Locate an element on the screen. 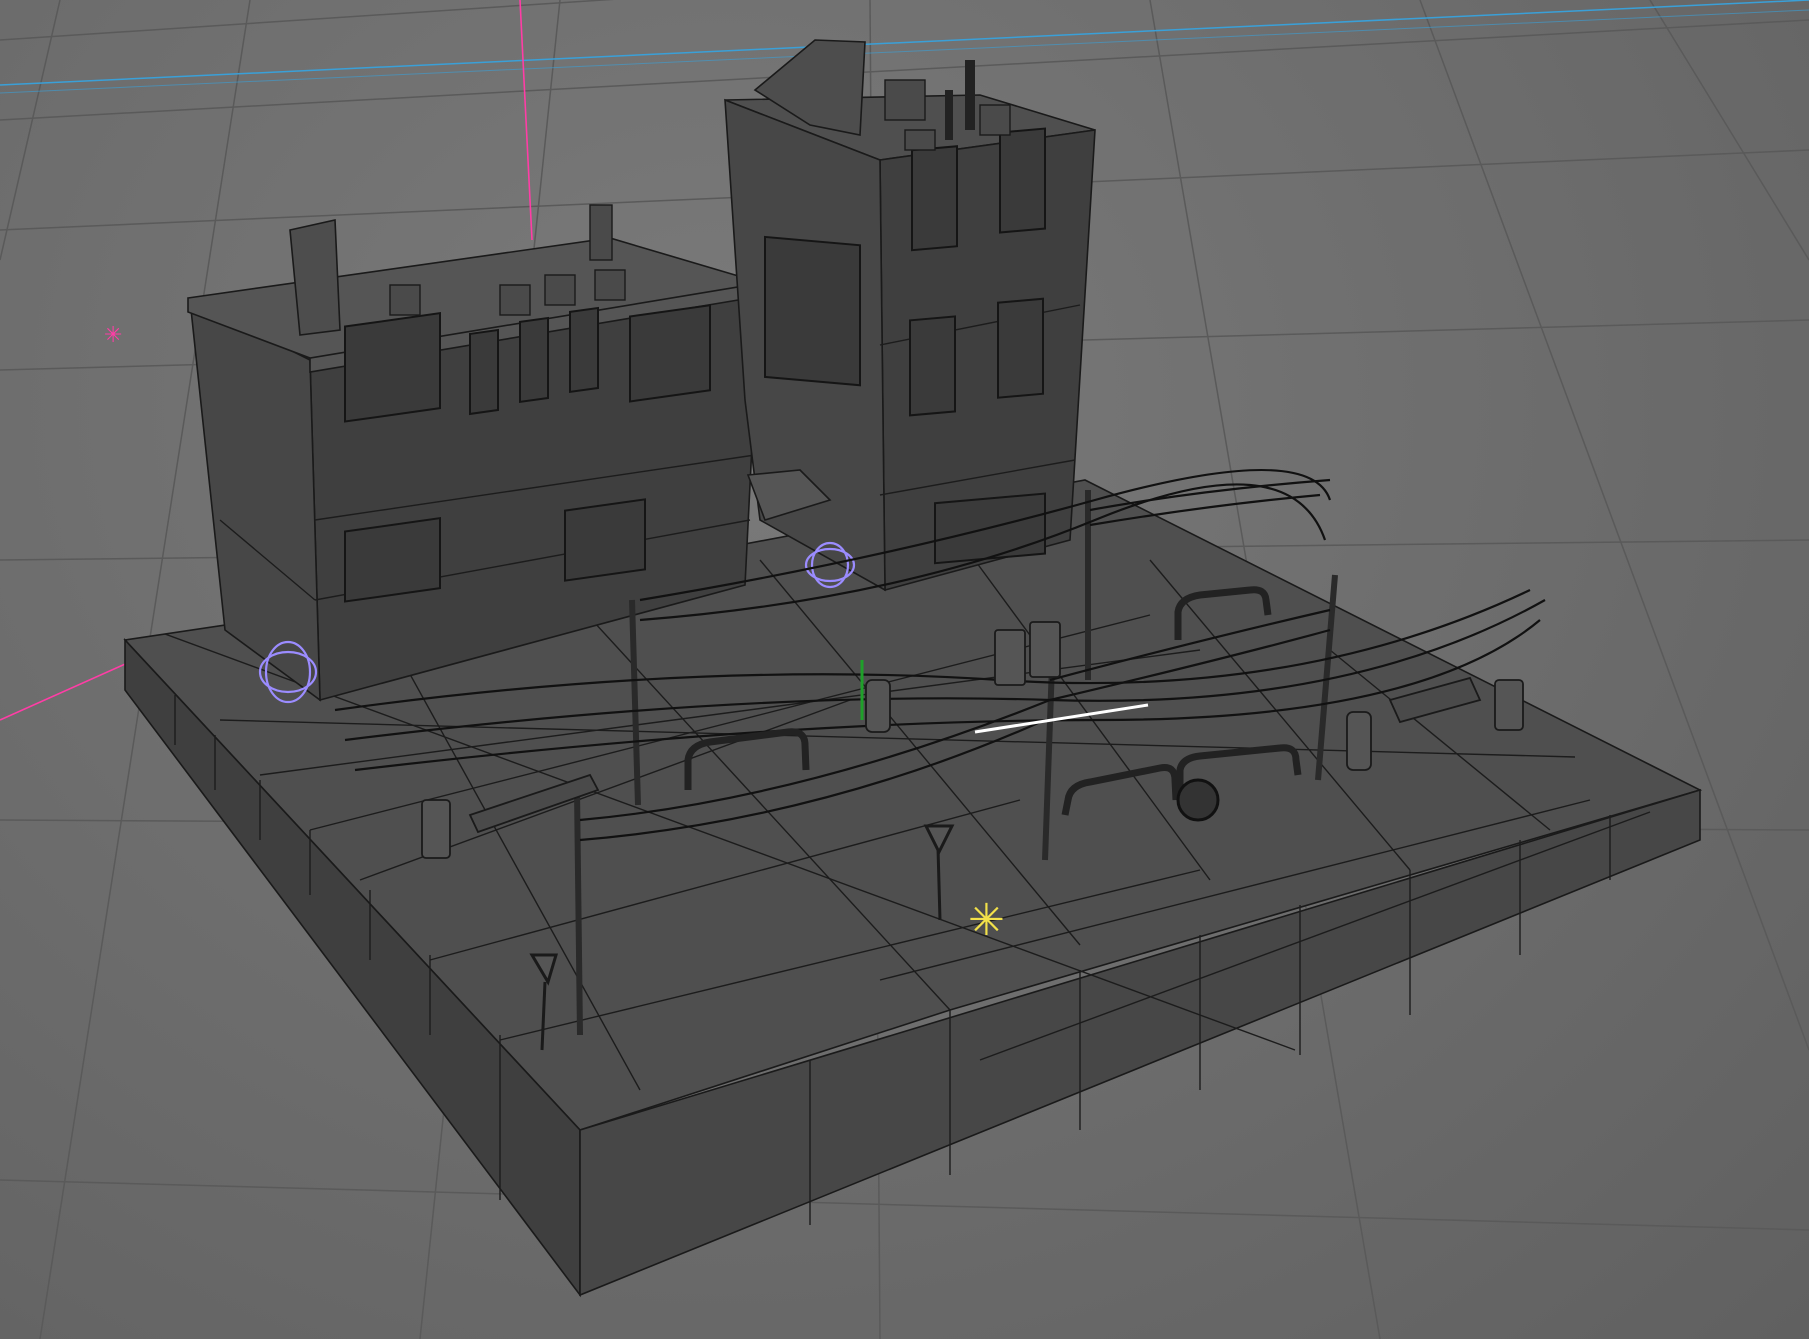  light-marker: ✳ is located at coordinates (986, 920).